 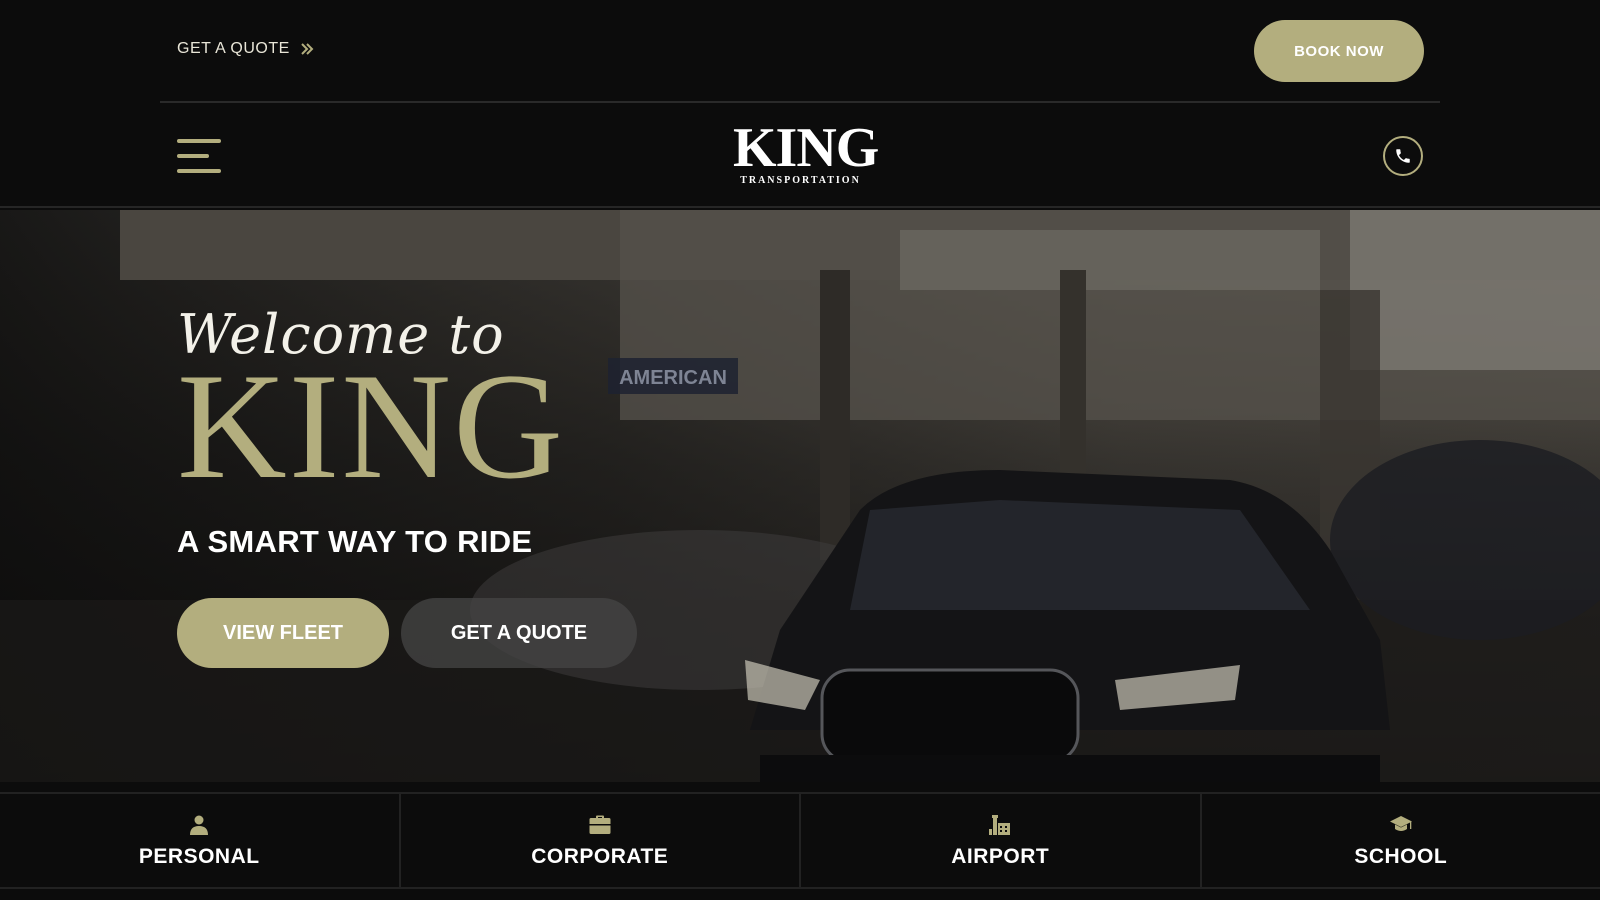 What do you see at coordinates (806, 148) in the screenshot?
I see `logo-wordmark: KING` at bounding box center [806, 148].